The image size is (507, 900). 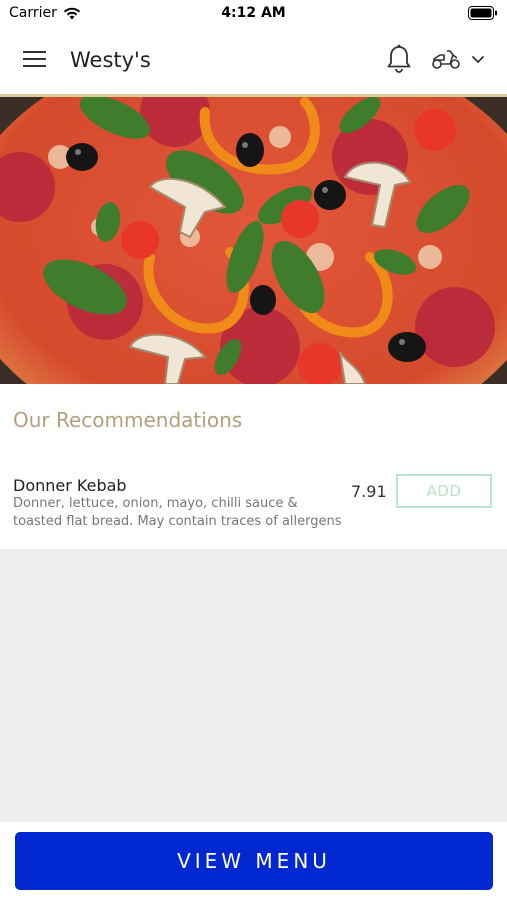 I want to click on item-name: Donner Kebab, so click(x=70, y=485).